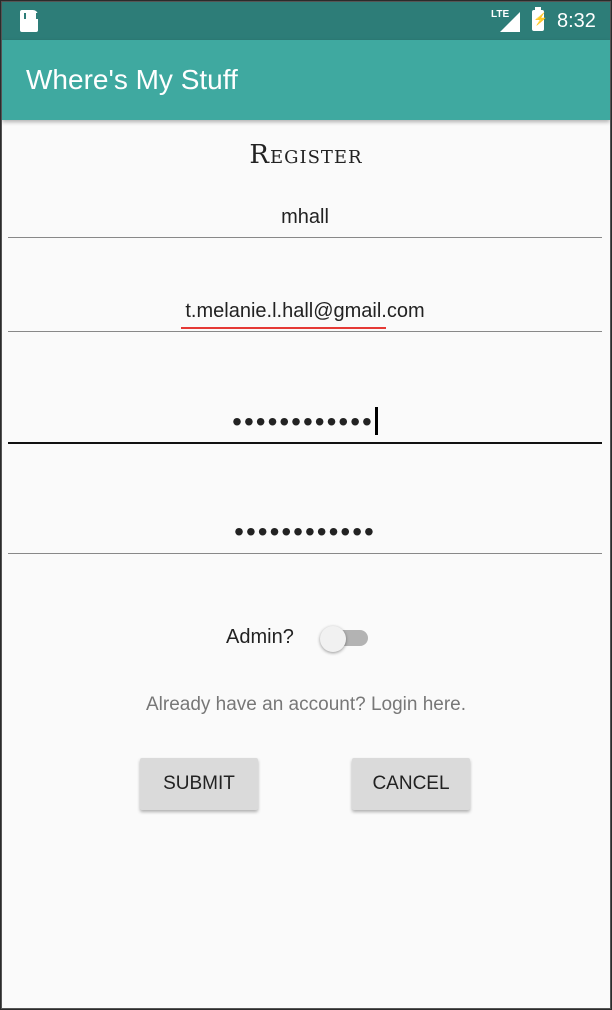  I want to click on battery-charging-icon, so click(540, 19).